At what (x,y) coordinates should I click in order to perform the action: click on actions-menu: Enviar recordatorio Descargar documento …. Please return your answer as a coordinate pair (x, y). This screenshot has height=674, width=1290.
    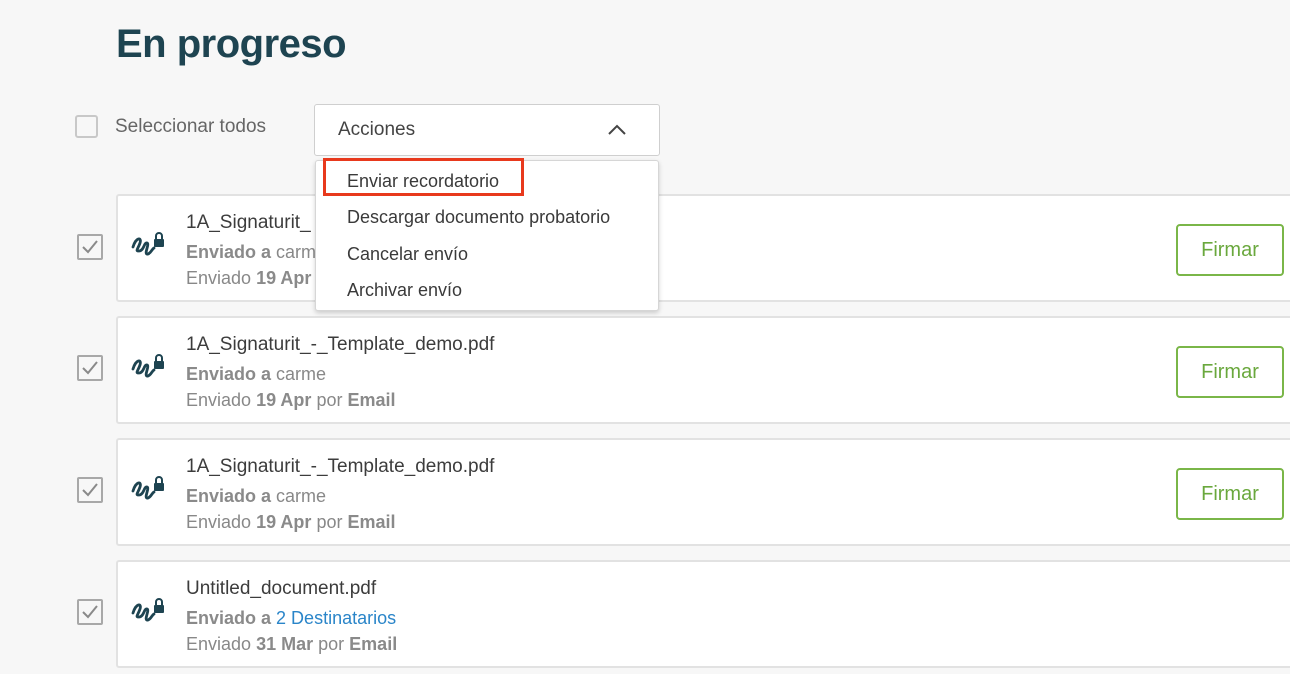
    Looking at the image, I should click on (487, 234).